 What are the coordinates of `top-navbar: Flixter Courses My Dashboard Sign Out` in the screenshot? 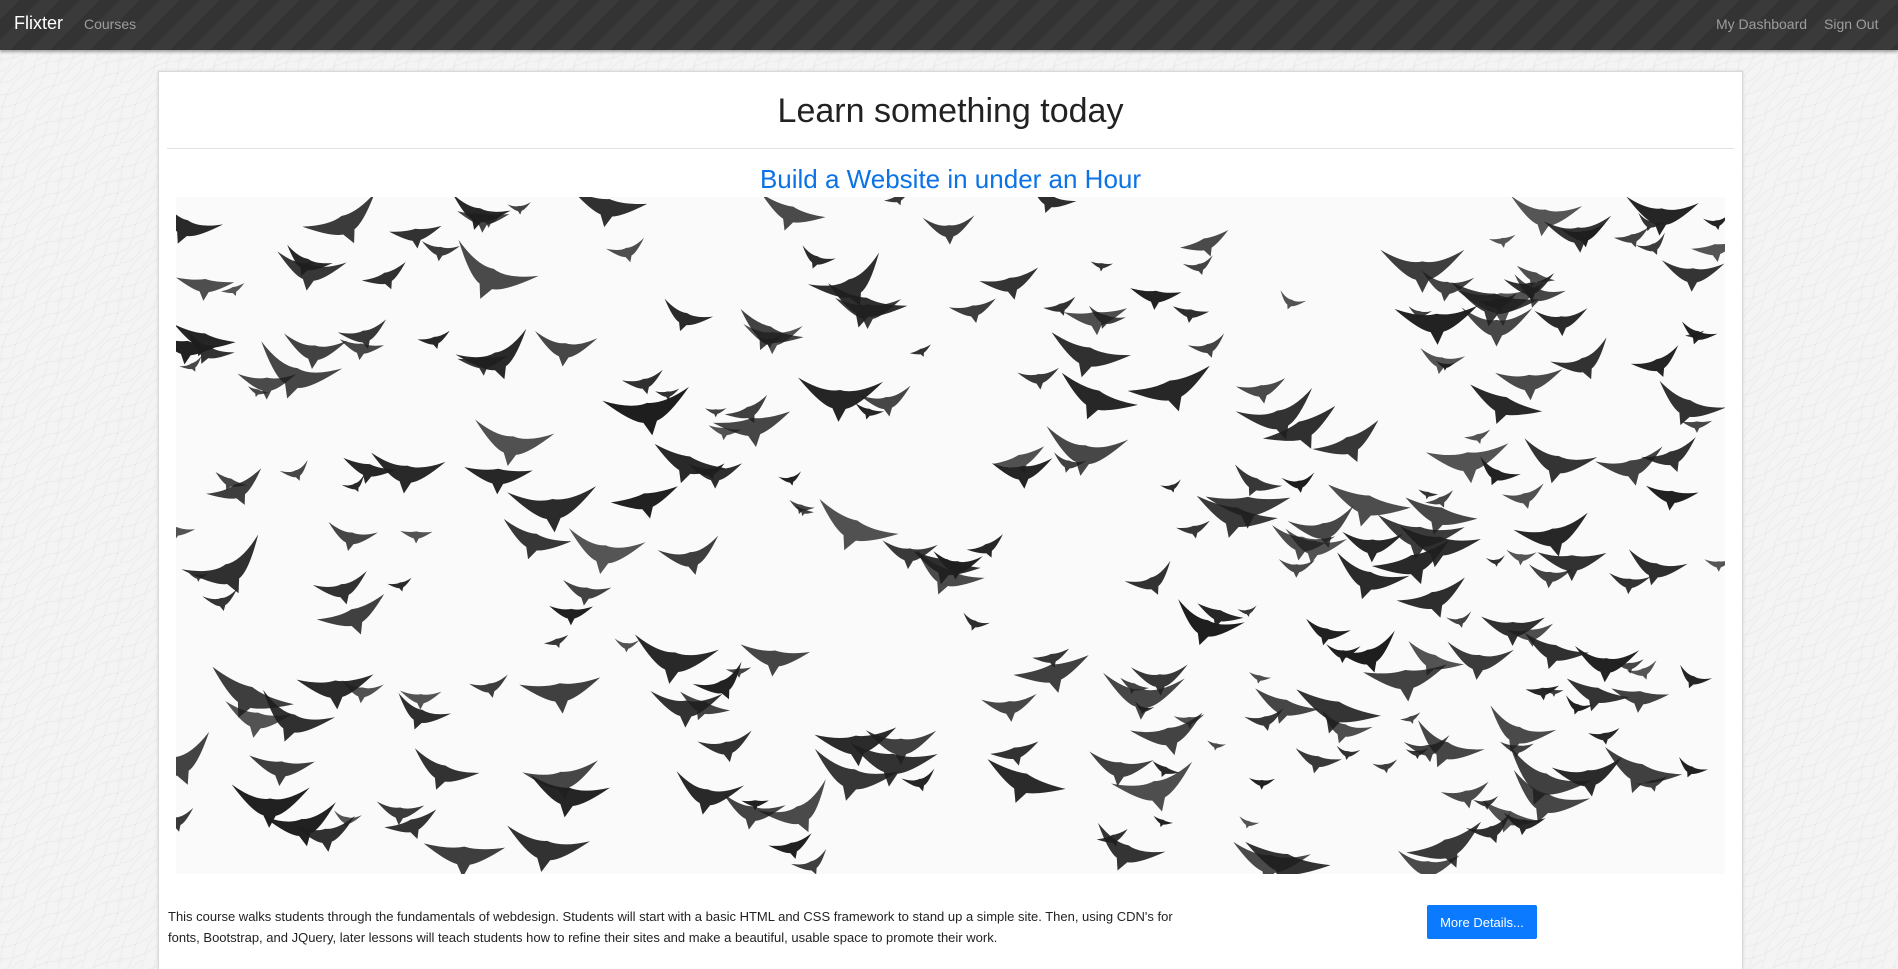 It's located at (949, 25).